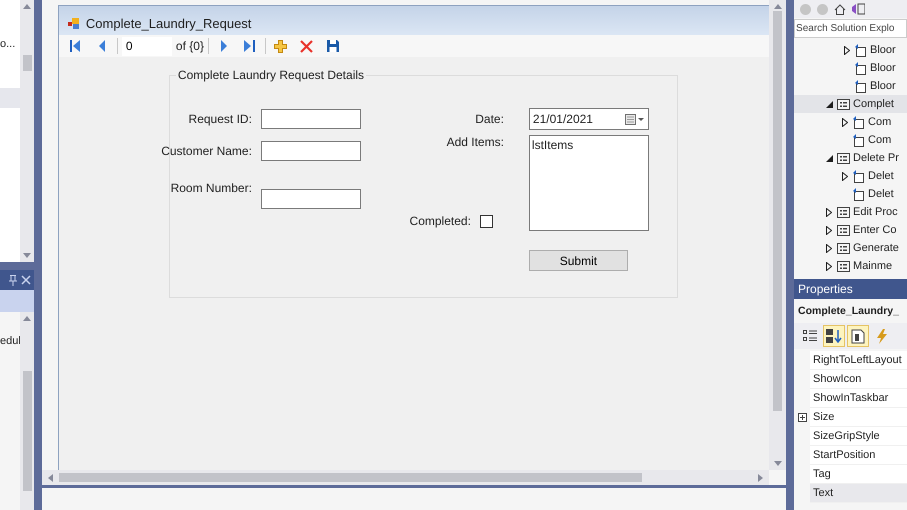 The width and height of the screenshot is (907, 510). What do you see at coordinates (220, 119) in the screenshot?
I see `field-label: Request ID:` at bounding box center [220, 119].